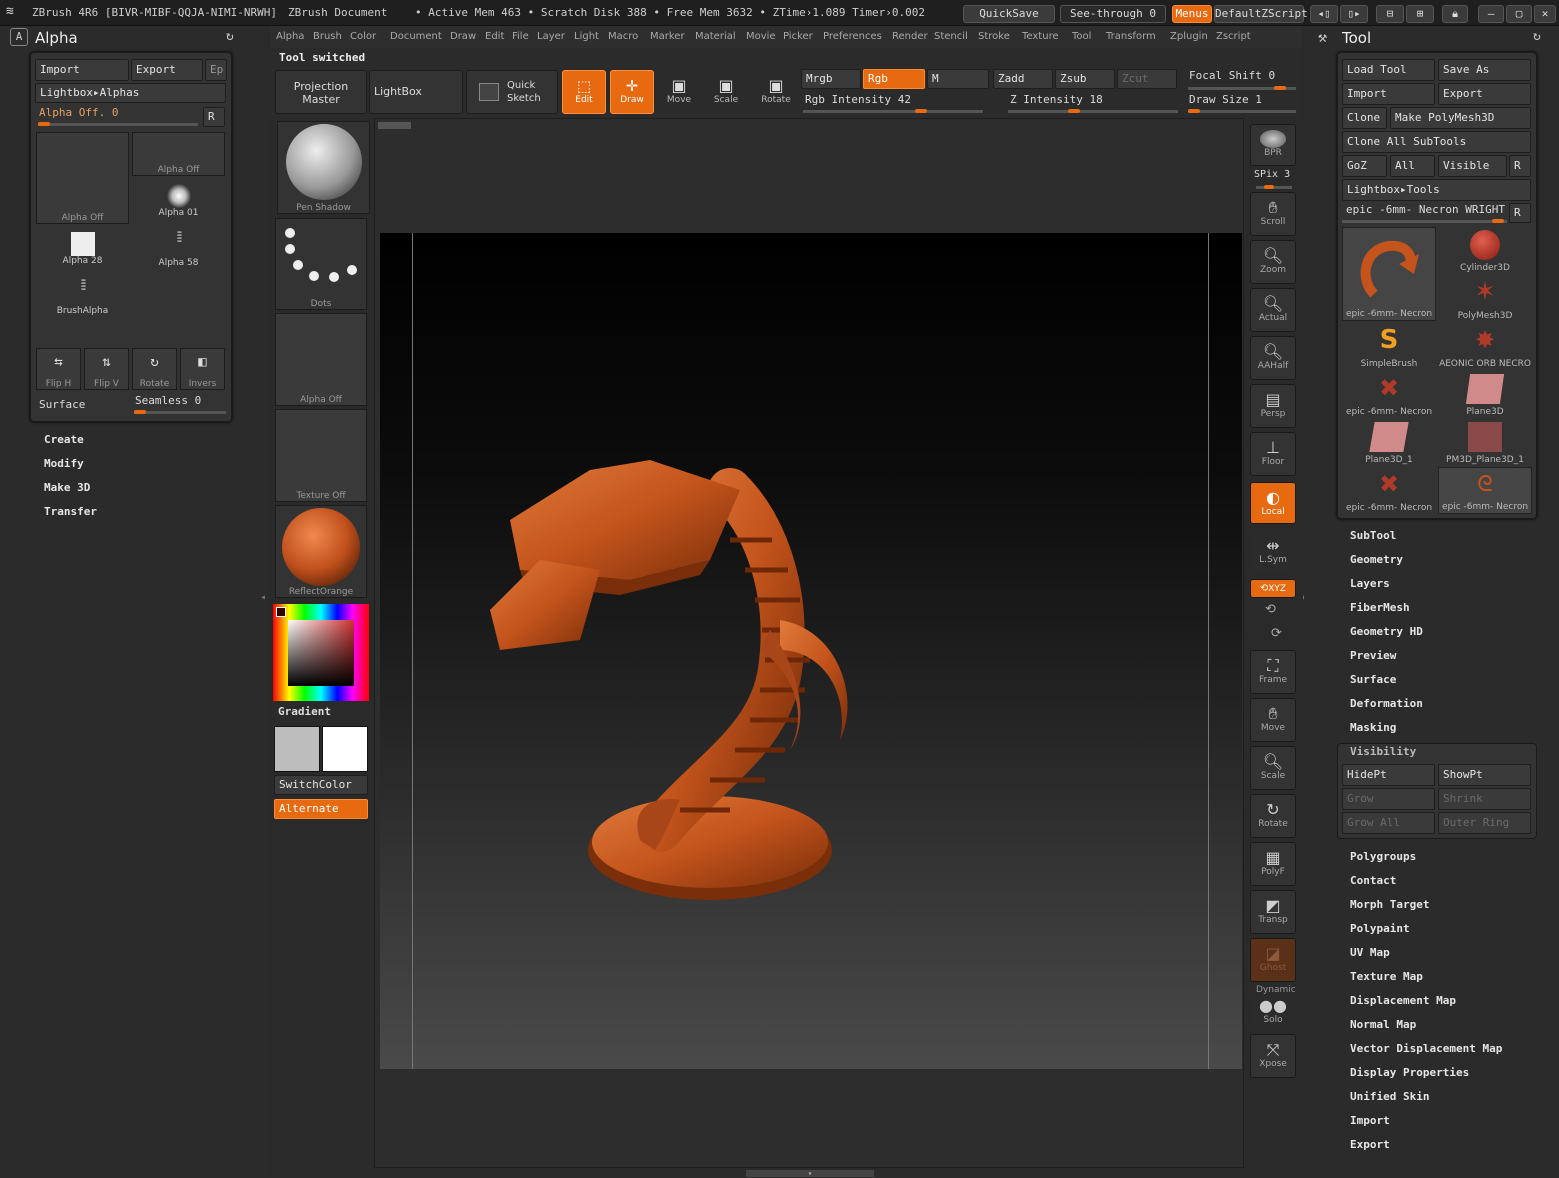 The image size is (1559, 1178). Describe the element at coordinates (1373, 655) in the screenshot. I see `tool-menu-preview: Preview` at that location.